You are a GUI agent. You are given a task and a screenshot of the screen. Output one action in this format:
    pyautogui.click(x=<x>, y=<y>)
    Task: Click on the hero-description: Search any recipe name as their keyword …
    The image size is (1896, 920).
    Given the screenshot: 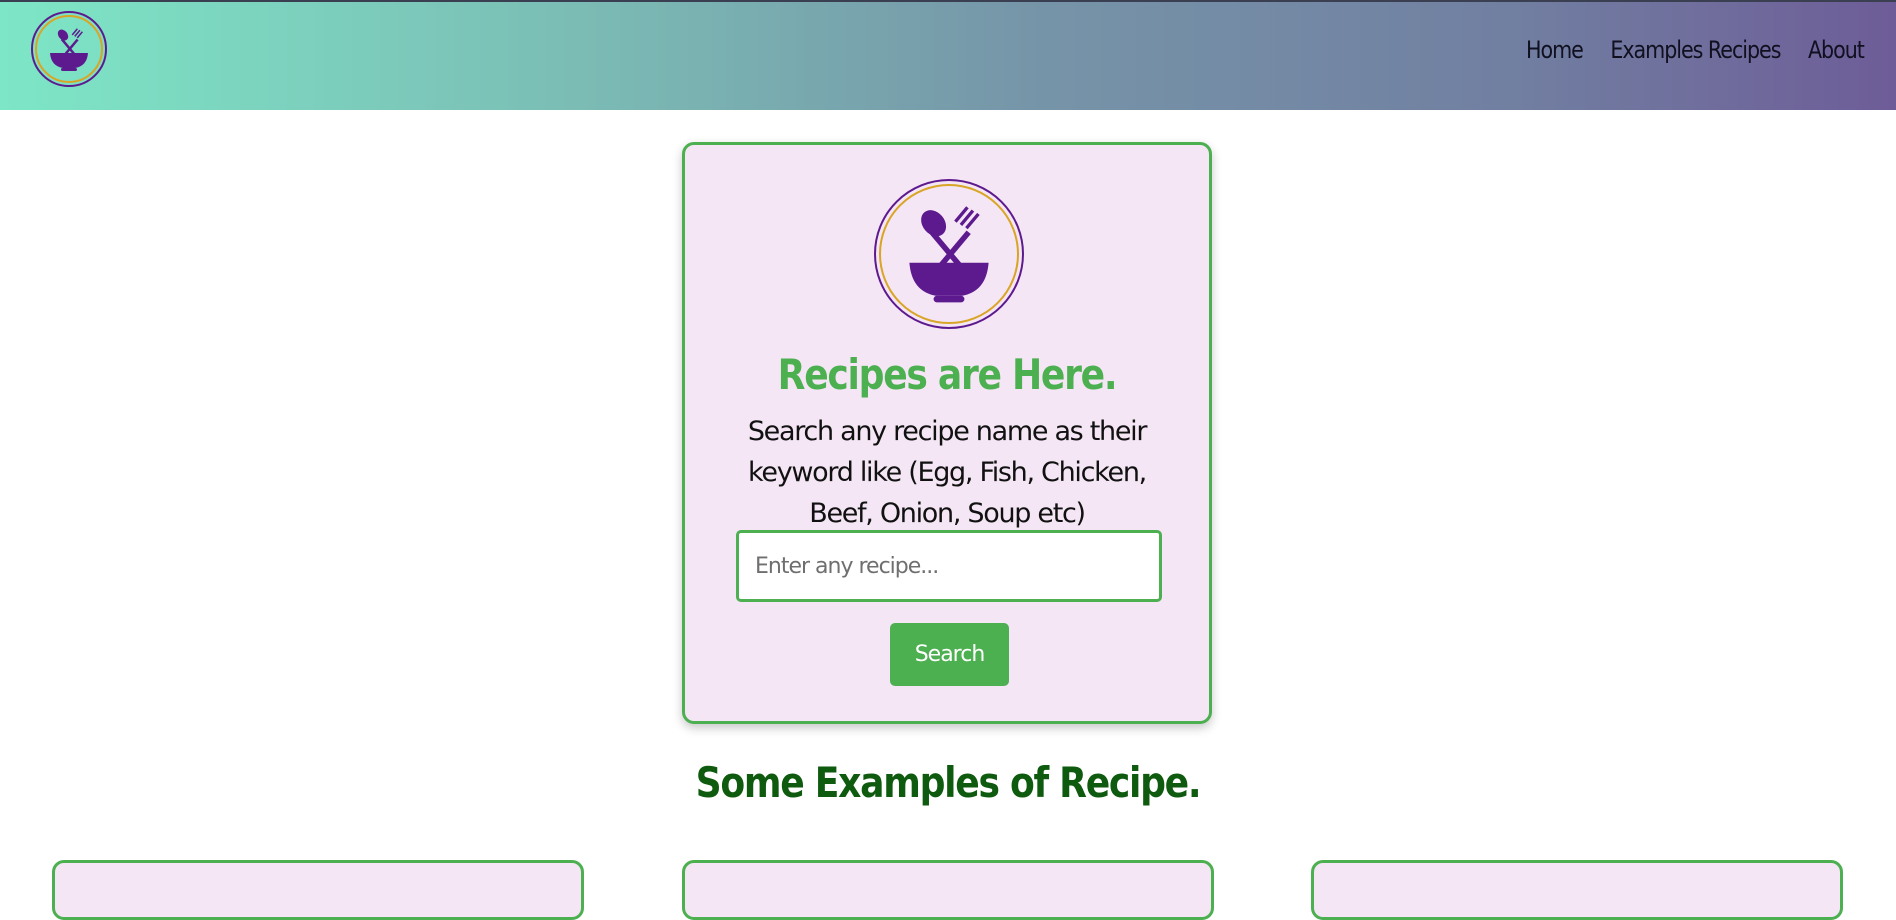 What is the action you would take?
    pyautogui.click(x=947, y=472)
    